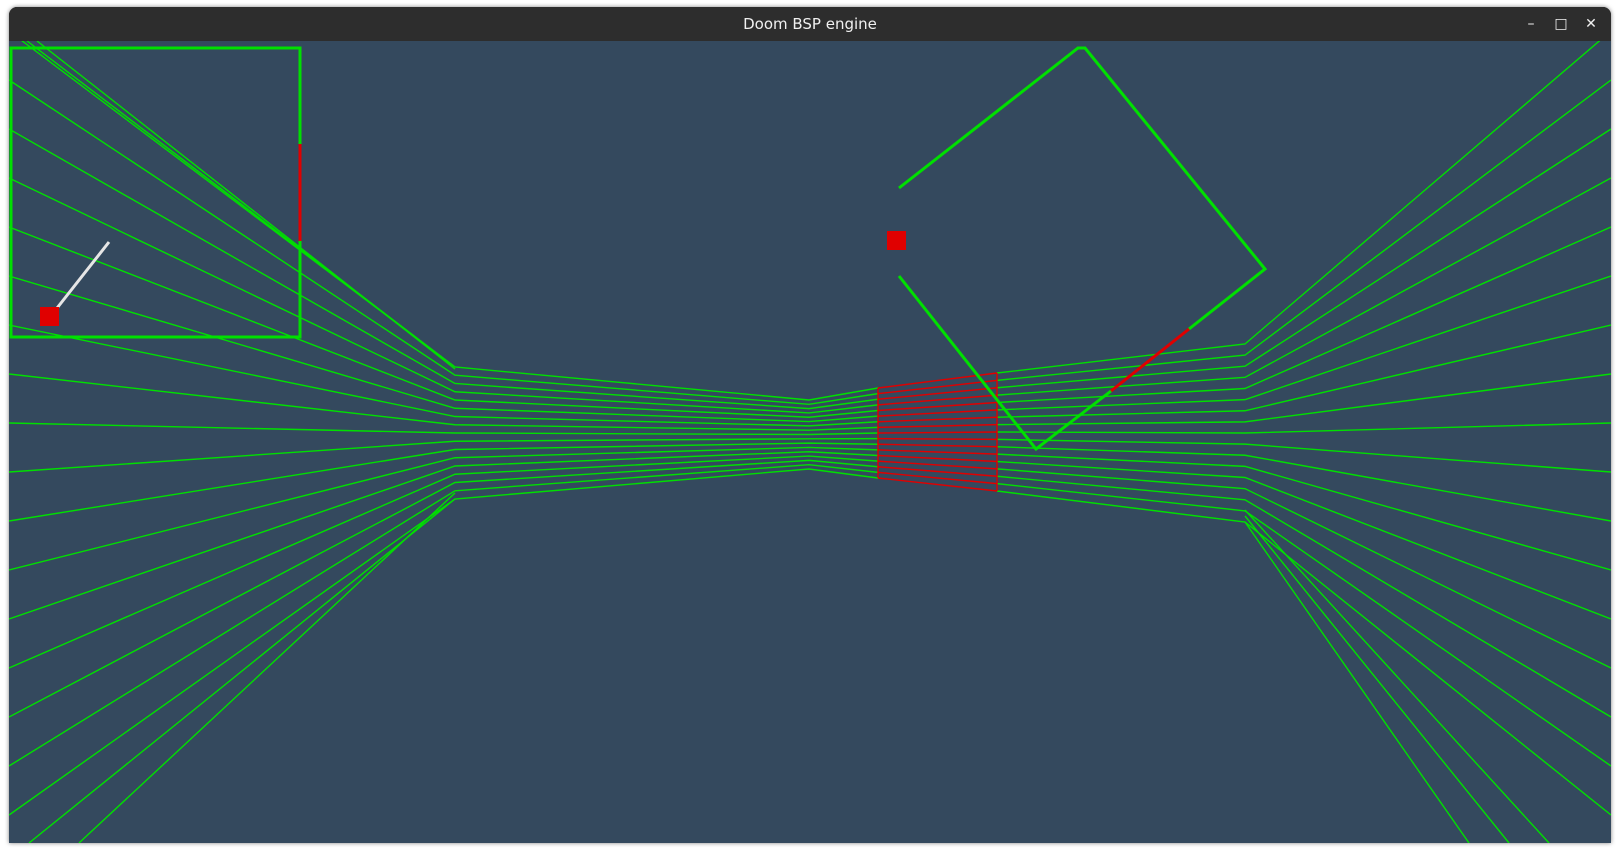 This screenshot has width=1620, height=851. Describe the element at coordinates (1083, 188) in the screenshot. I see `transformed-wall-outline` at that location.